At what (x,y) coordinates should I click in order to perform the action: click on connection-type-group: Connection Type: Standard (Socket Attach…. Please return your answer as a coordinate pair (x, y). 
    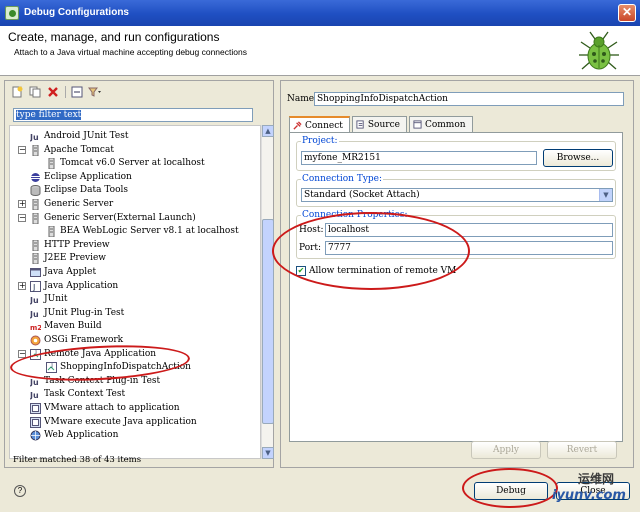
    Looking at the image, I should click on (456, 190).